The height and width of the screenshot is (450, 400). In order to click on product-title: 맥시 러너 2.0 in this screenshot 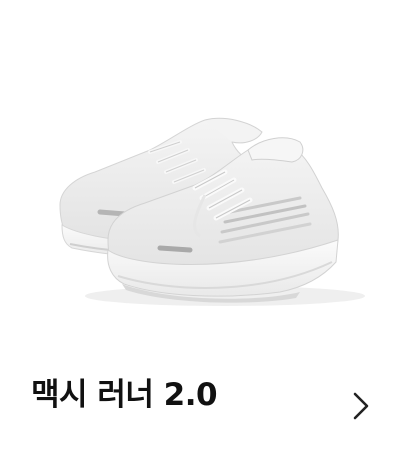, I will do `click(124, 395)`.